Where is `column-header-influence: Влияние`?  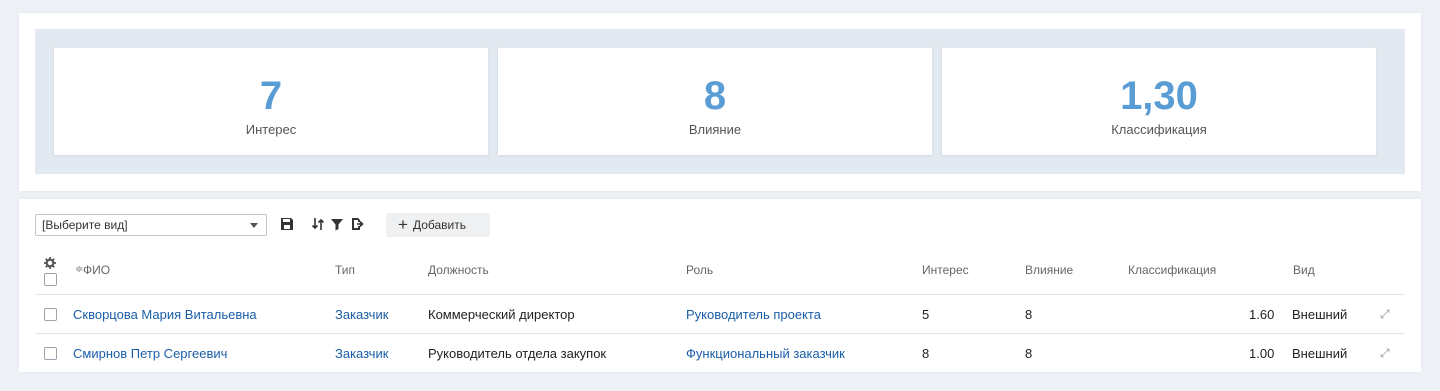 column-header-influence: Влияние is located at coordinates (1049, 270).